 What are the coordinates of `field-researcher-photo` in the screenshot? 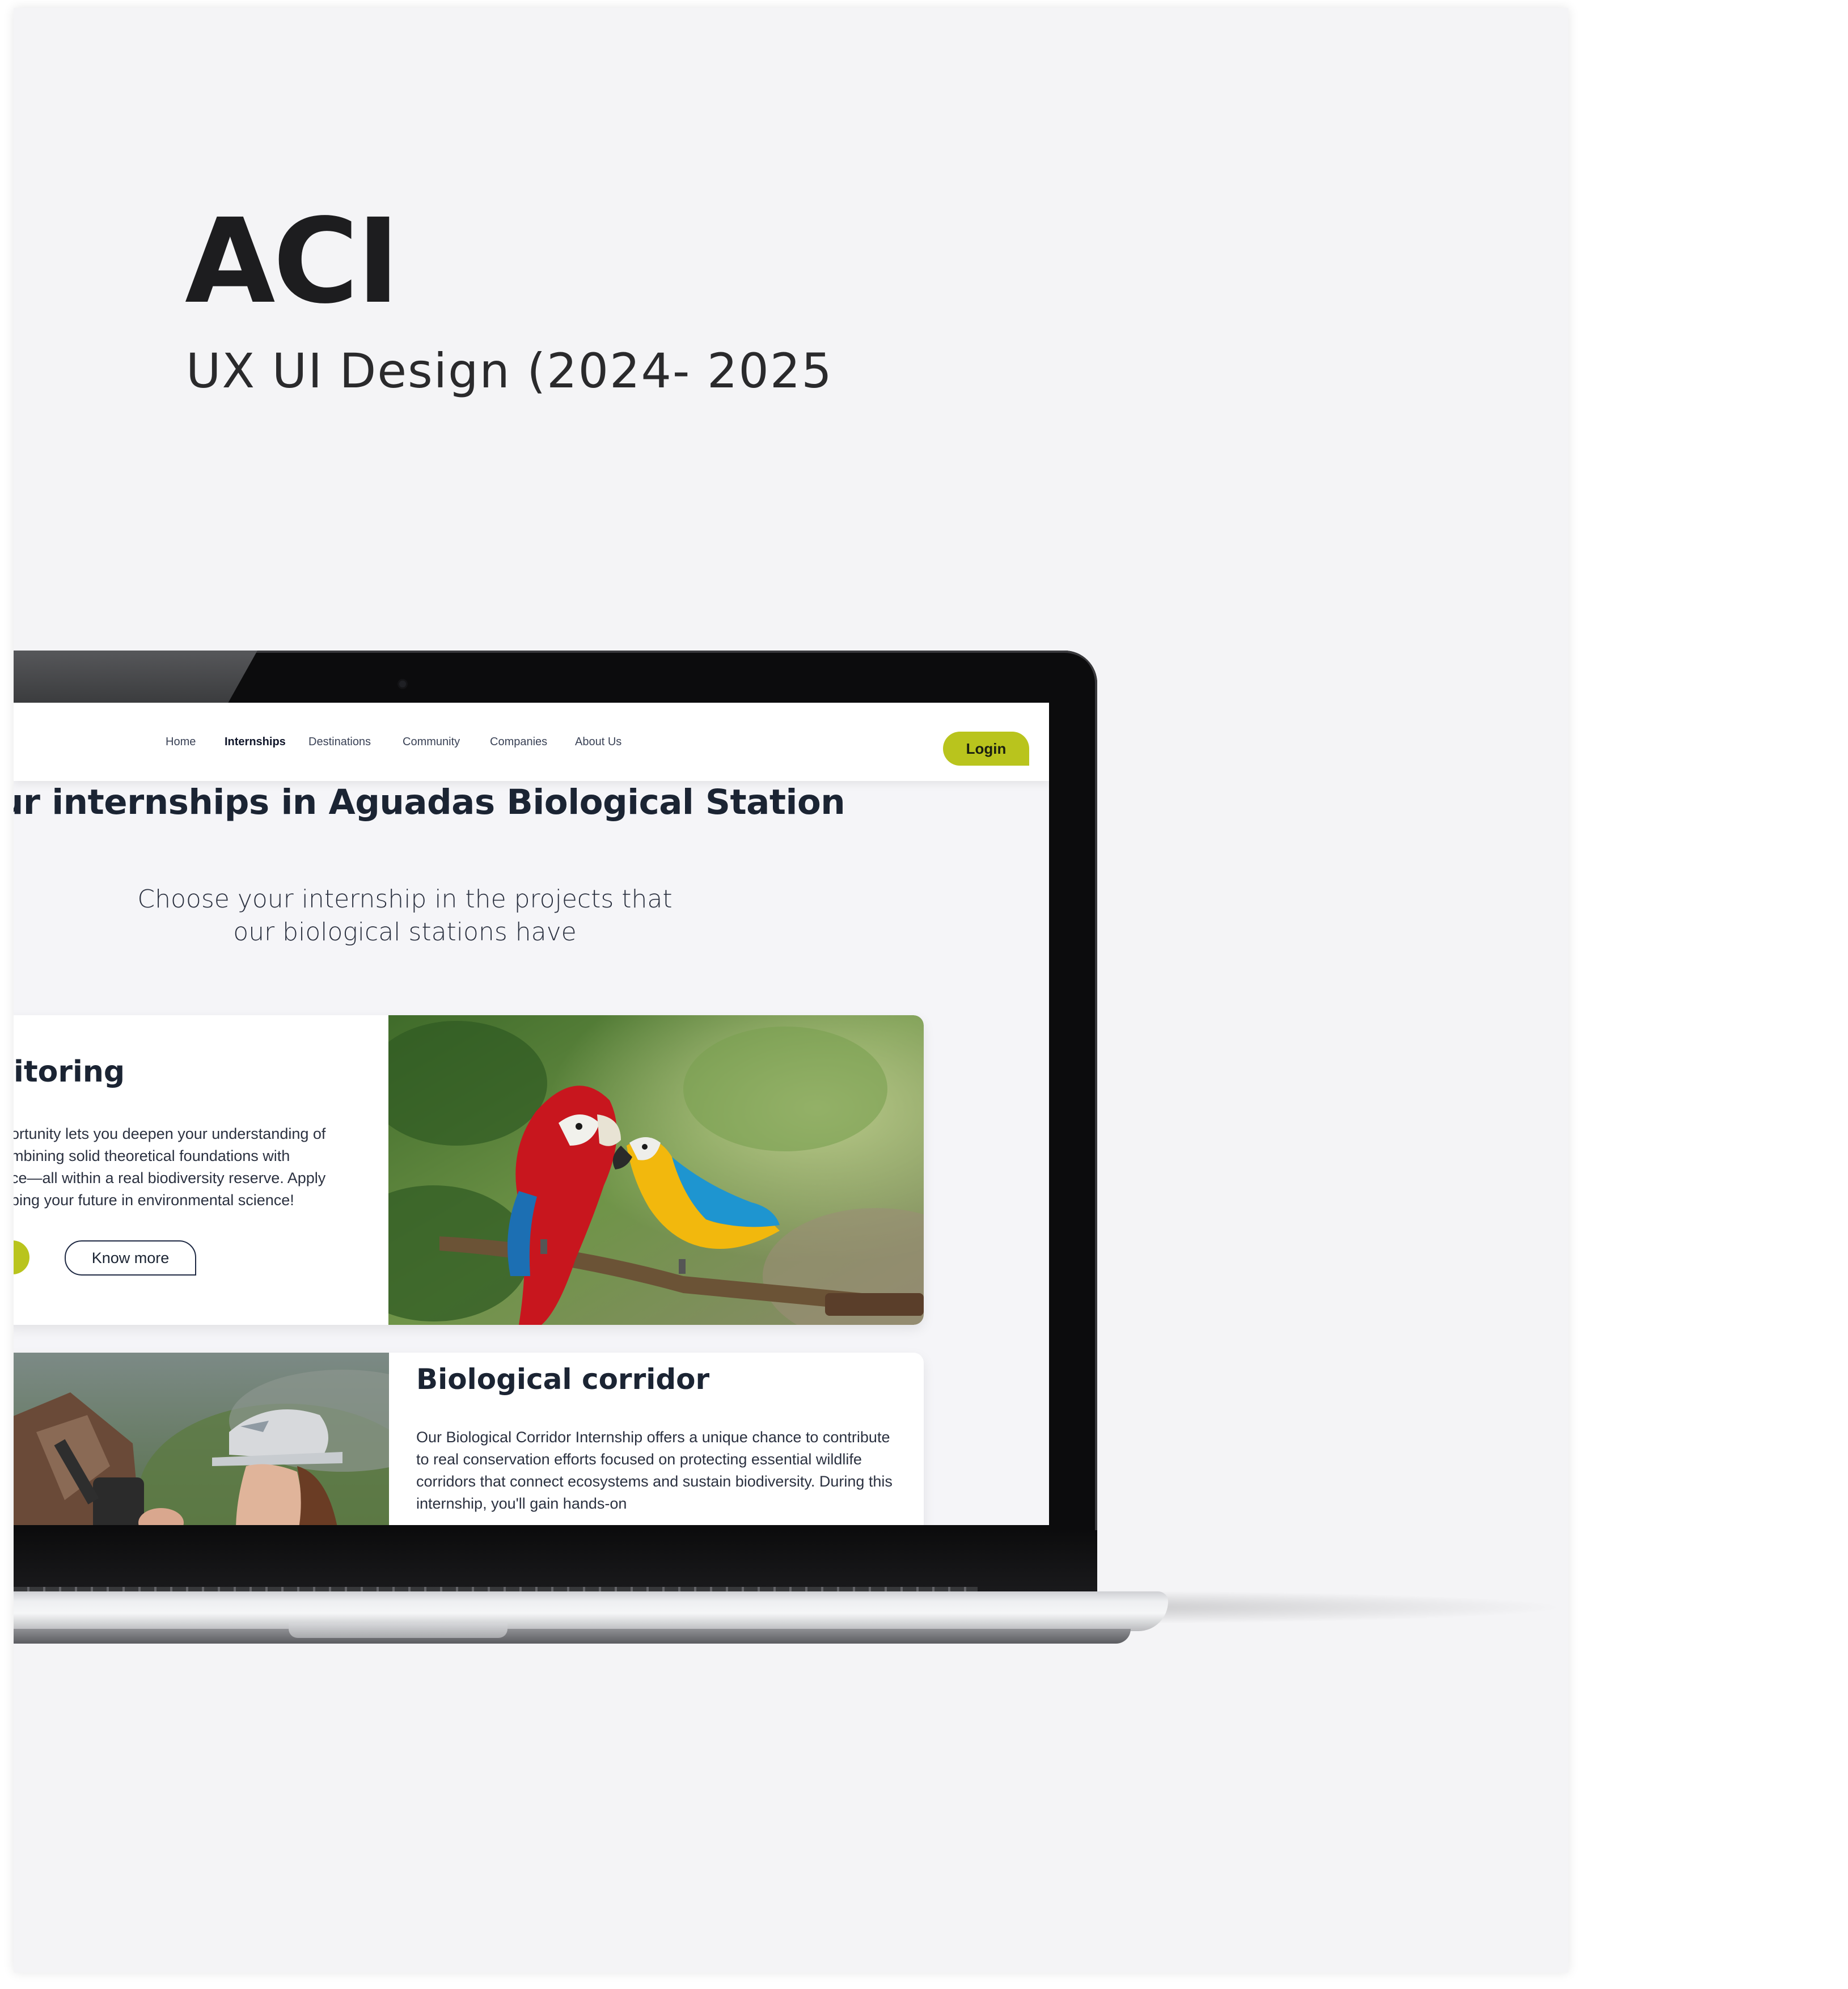 It's located at (201, 1439).